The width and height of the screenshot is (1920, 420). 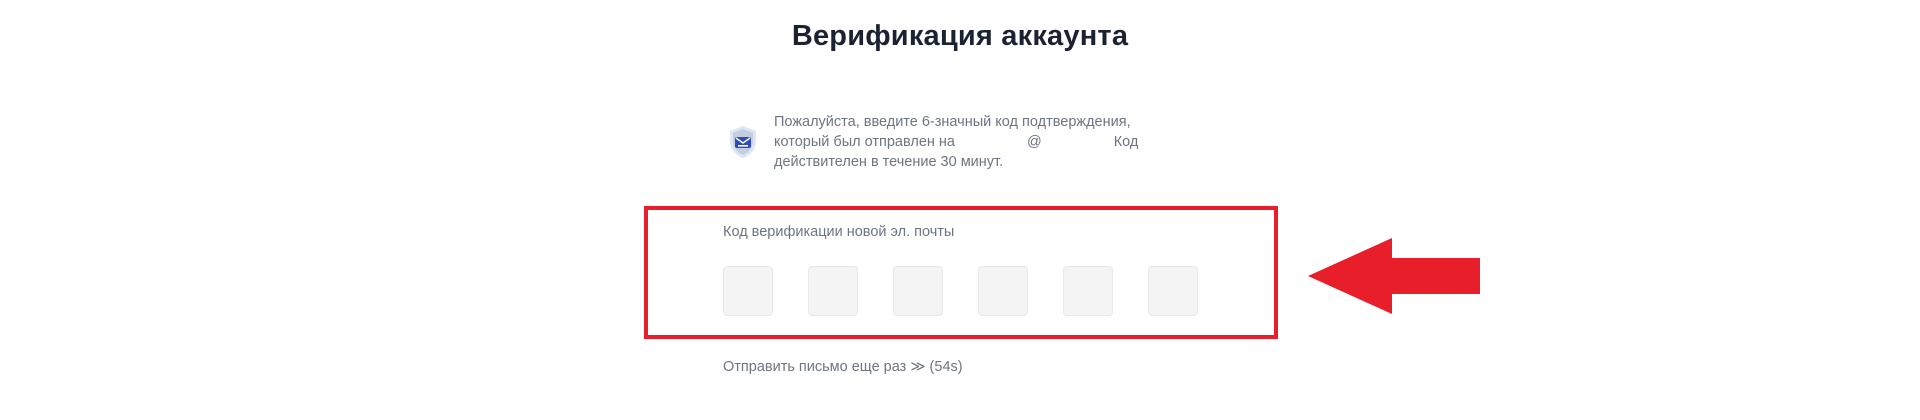 I want to click on notice-sent-to: который был отправлен на, so click(x=864, y=142).